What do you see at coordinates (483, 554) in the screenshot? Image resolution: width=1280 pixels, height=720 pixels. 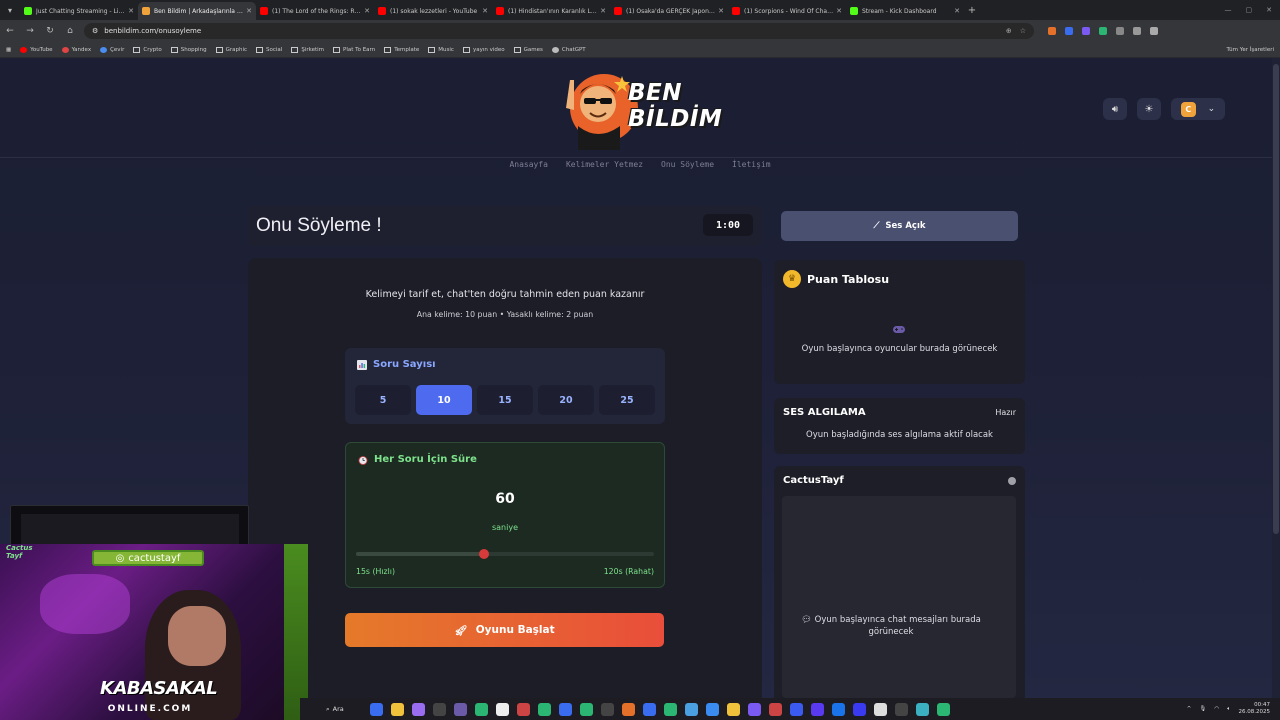 I see `slider-handle` at bounding box center [483, 554].